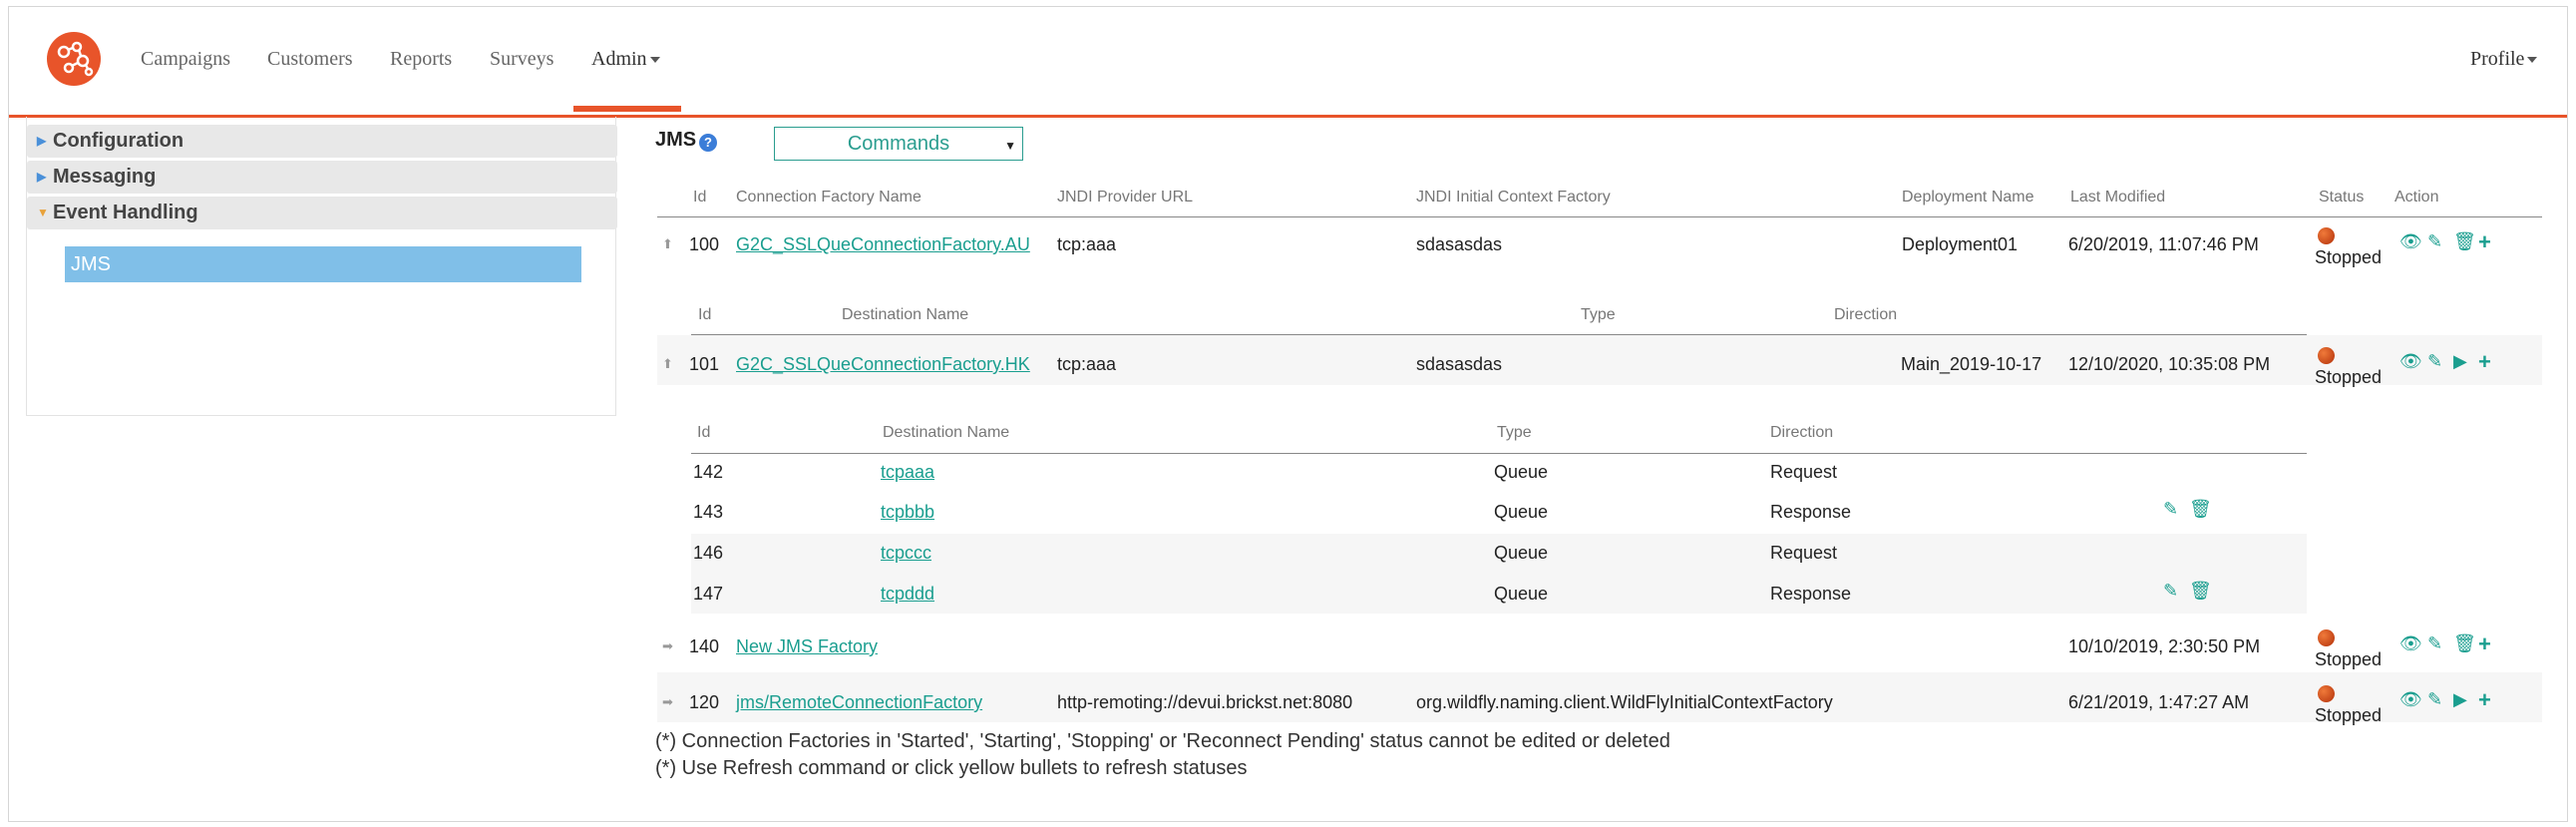  What do you see at coordinates (906, 553) in the screenshot?
I see `dest-name-link: tcpccc` at bounding box center [906, 553].